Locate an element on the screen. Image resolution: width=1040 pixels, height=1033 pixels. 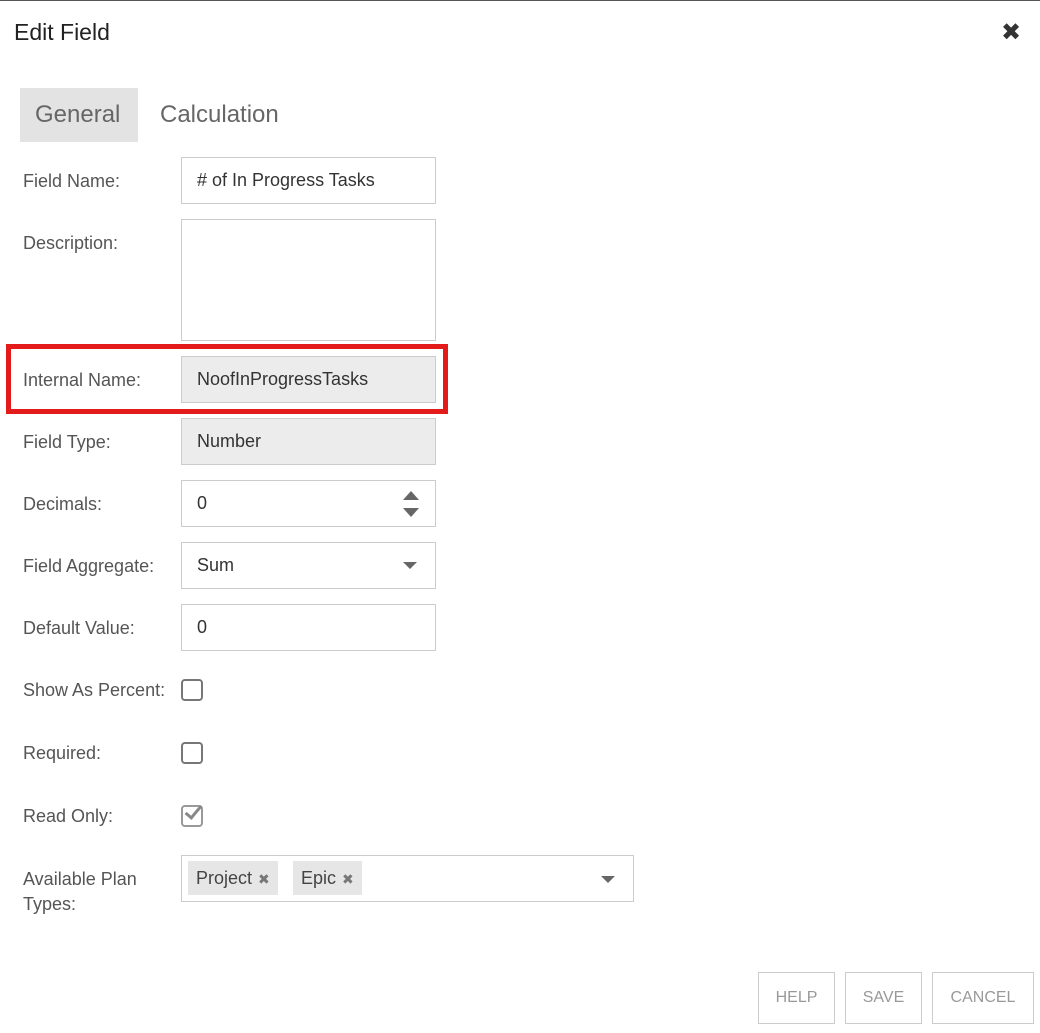
default-value-label: Default Value: is located at coordinates (79, 628).